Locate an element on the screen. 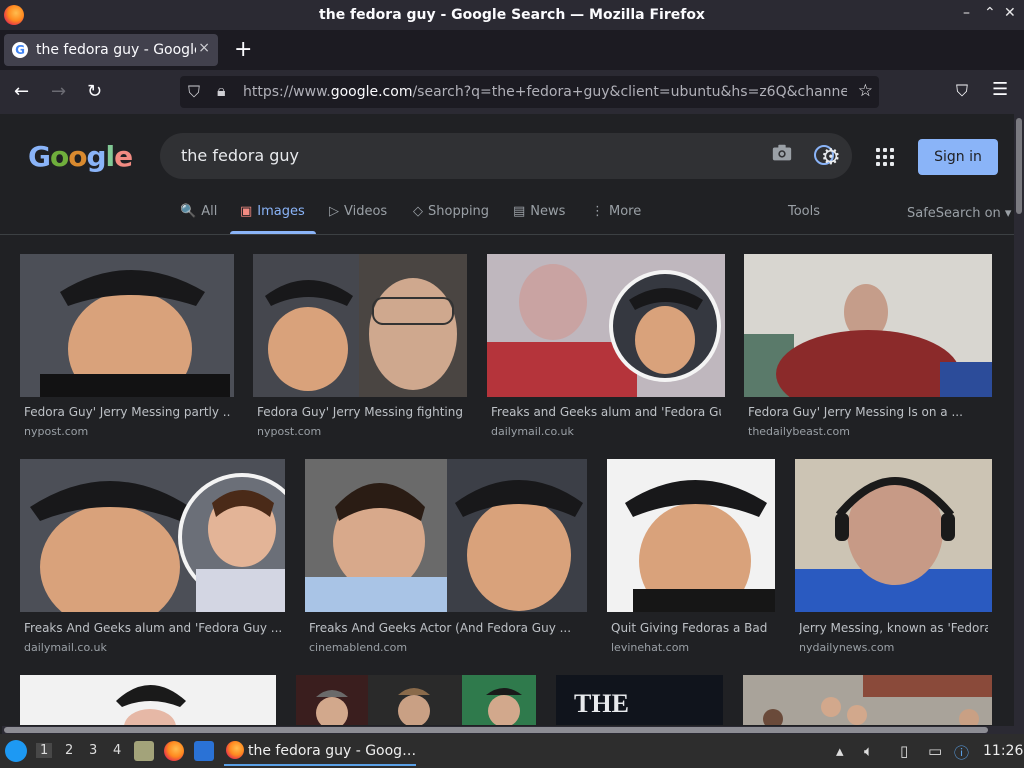 This screenshot has width=1024, height=768. forward-arrow-icon: → is located at coordinates (58, 91).